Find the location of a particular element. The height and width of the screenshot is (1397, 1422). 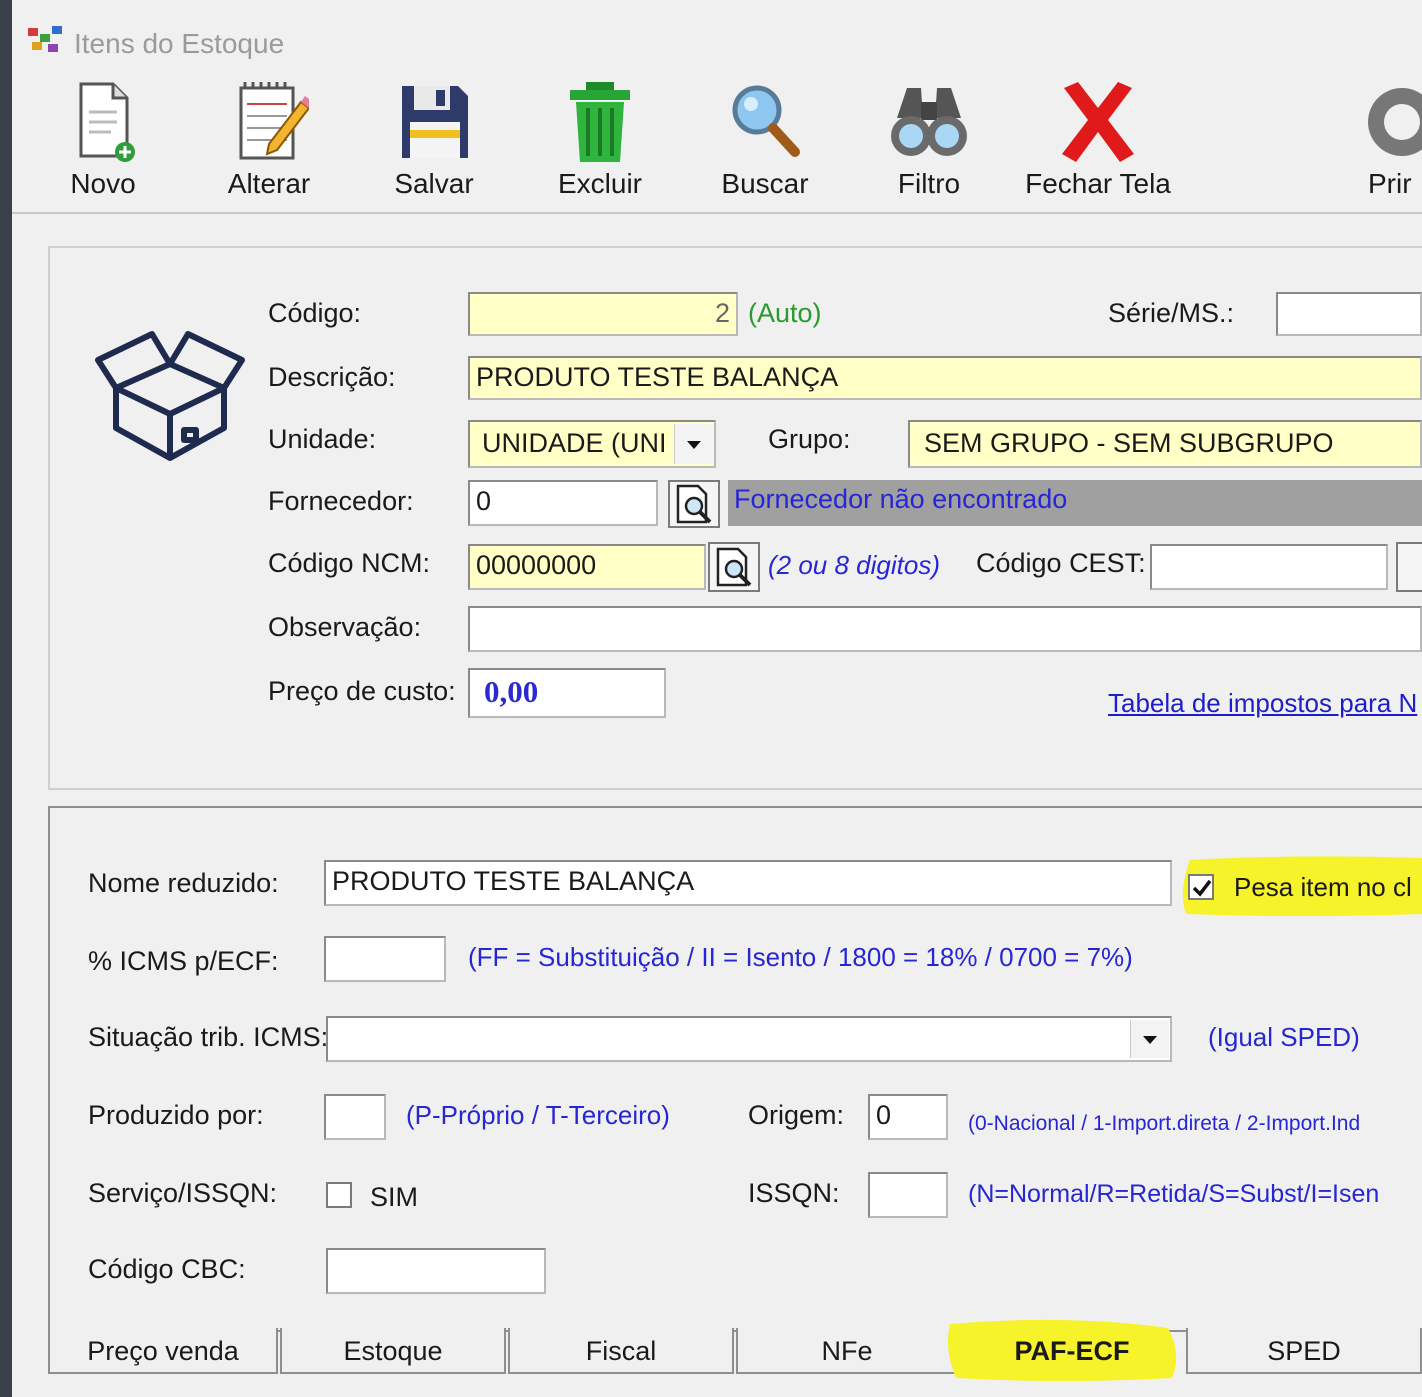

save-disk-icon is located at coordinates (435, 122).